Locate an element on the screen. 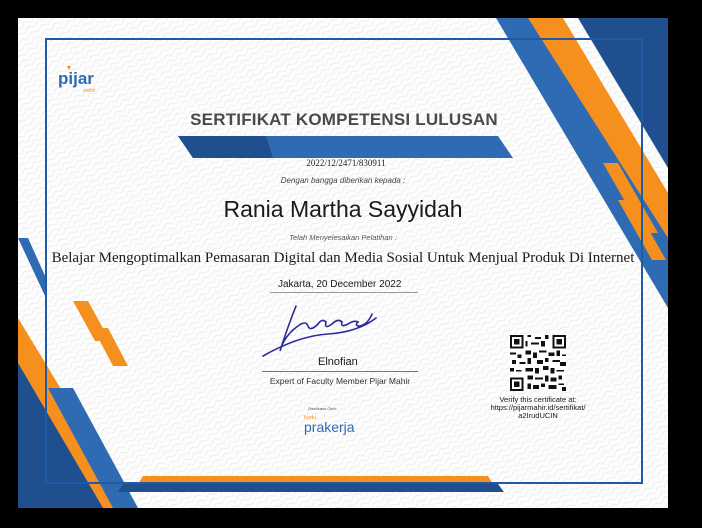  date-divider is located at coordinates (344, 292).